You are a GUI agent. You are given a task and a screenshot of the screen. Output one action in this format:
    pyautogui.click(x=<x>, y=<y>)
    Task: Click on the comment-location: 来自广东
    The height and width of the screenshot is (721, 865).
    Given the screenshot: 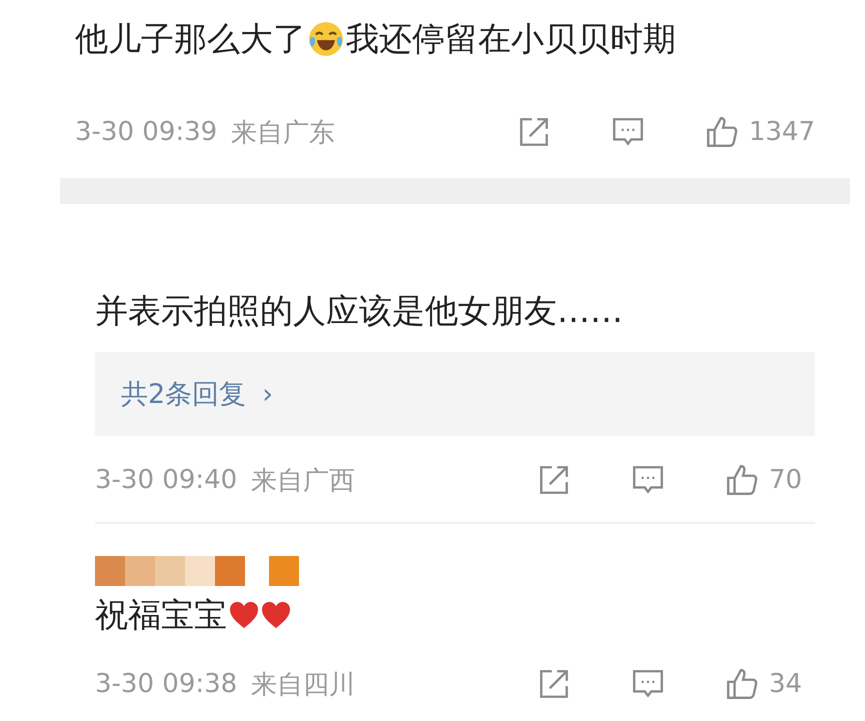 What is the action you would take?
    pyautogui.click(x=283, y=133)
    